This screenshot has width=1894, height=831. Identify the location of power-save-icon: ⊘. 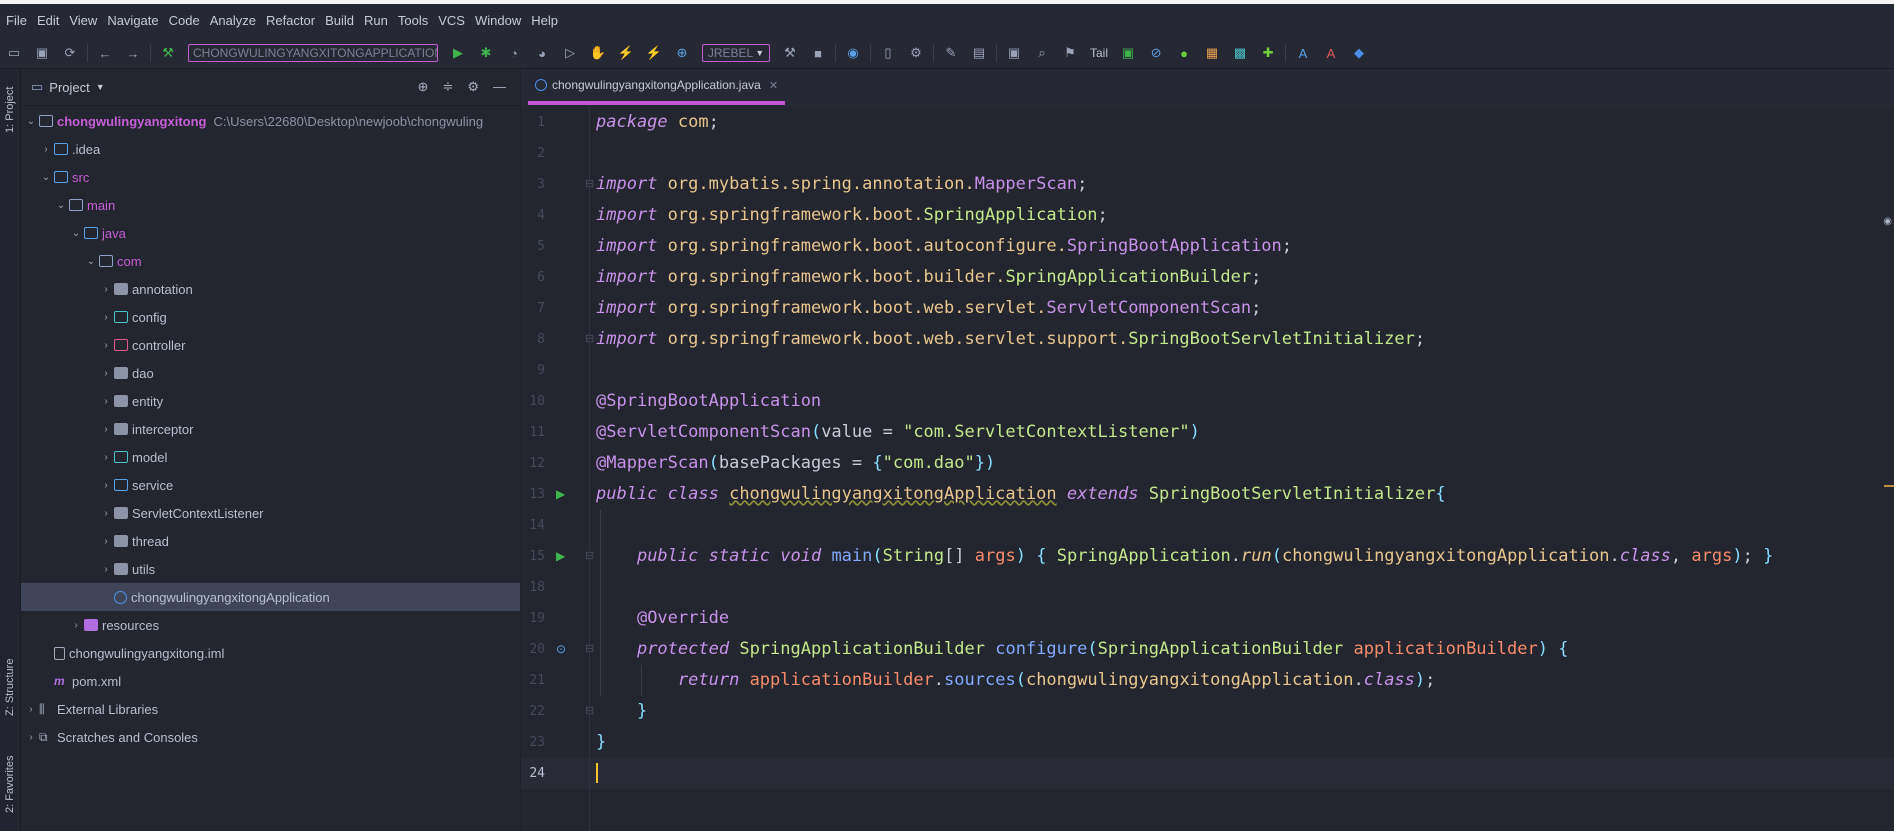
(1156, 53).